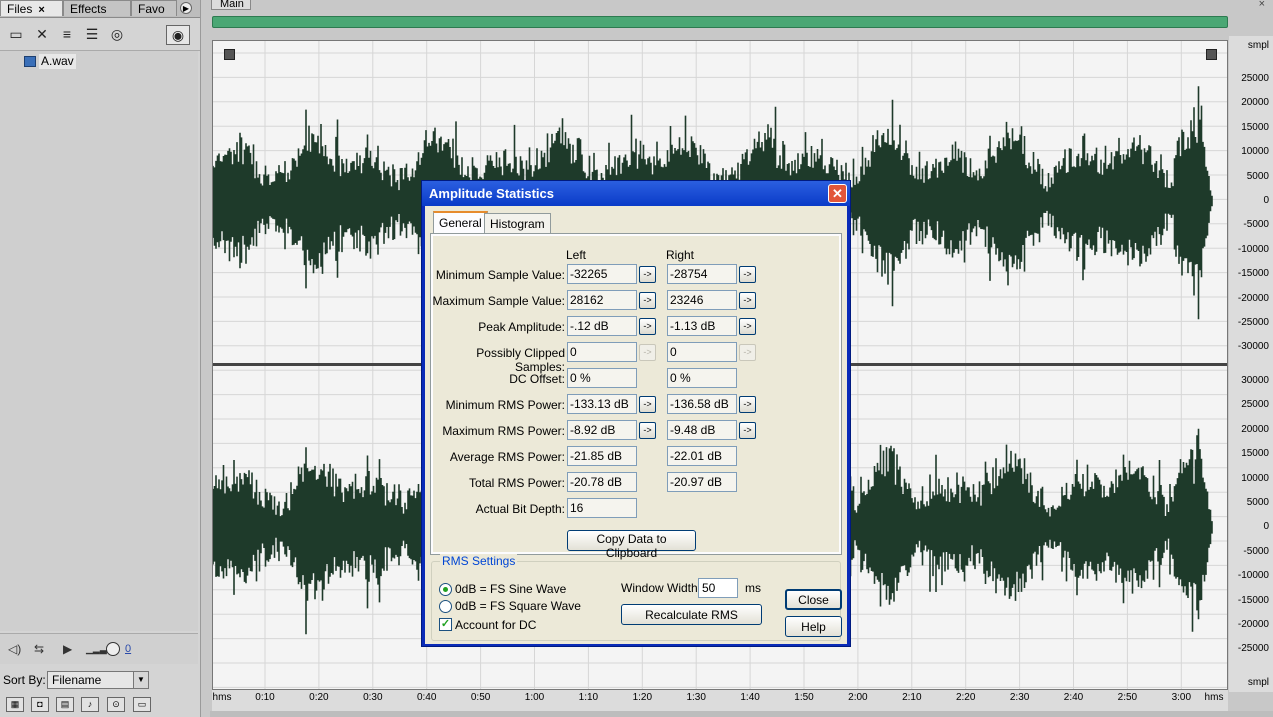  Describe the element at coordinates (39, 649) in the screenshot. I see `loop-icon: ⇆` at that location.